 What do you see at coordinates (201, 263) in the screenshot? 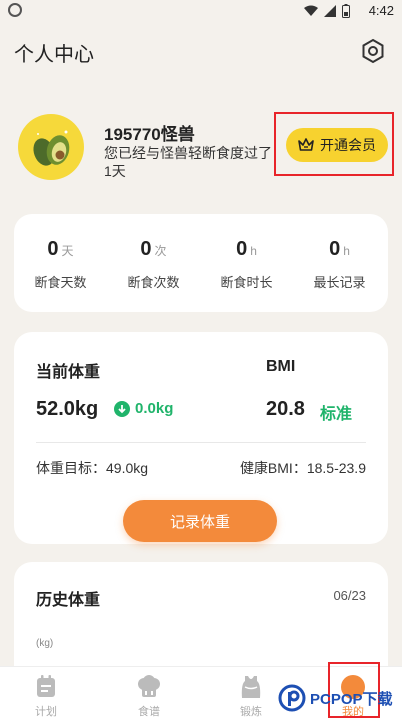
I see `fasting-stats-card: 0天 断食天数 0次 断食次数 0h 断食时长 0h 最长记录` at bounding box center [201, 263].